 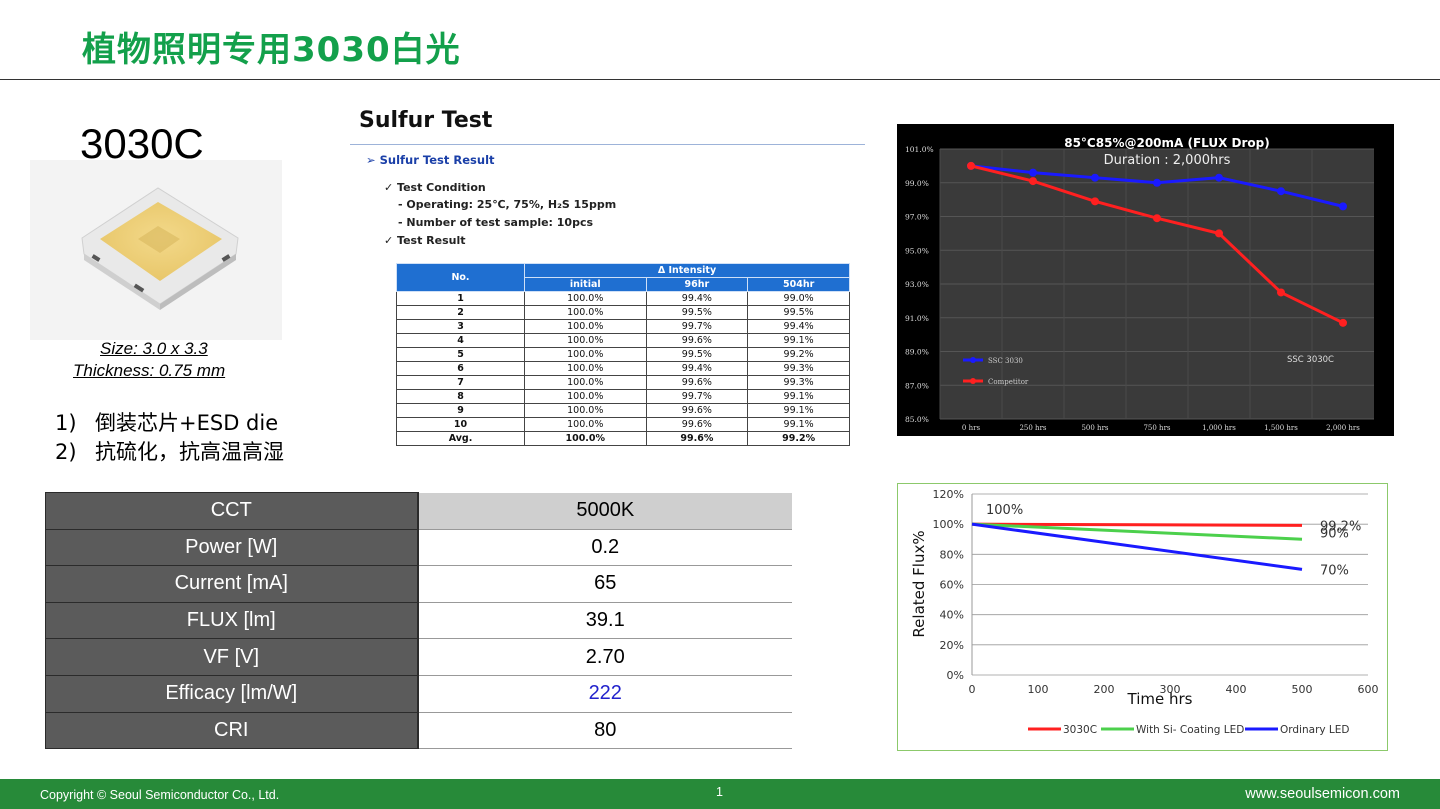 What do you see at coordinates (460, 438) in the screenshot?
I see `table-cell-no: Avg.` at bounding box center [460, 438].